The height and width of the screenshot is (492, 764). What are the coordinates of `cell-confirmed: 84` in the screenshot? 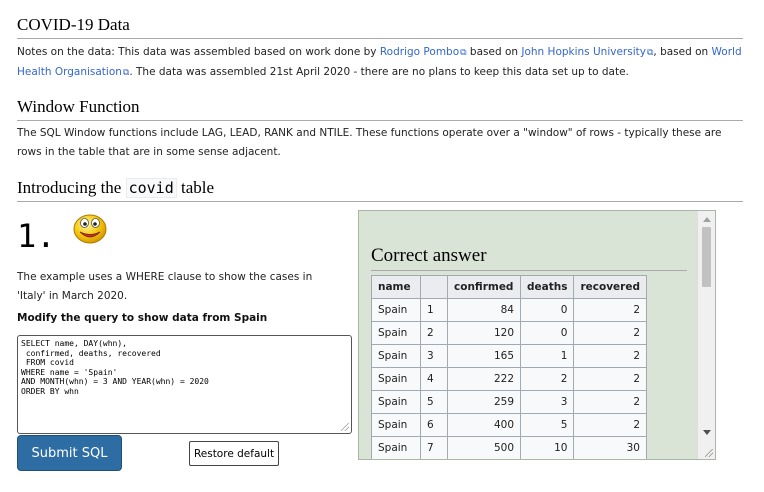 It's located at (484, 310).